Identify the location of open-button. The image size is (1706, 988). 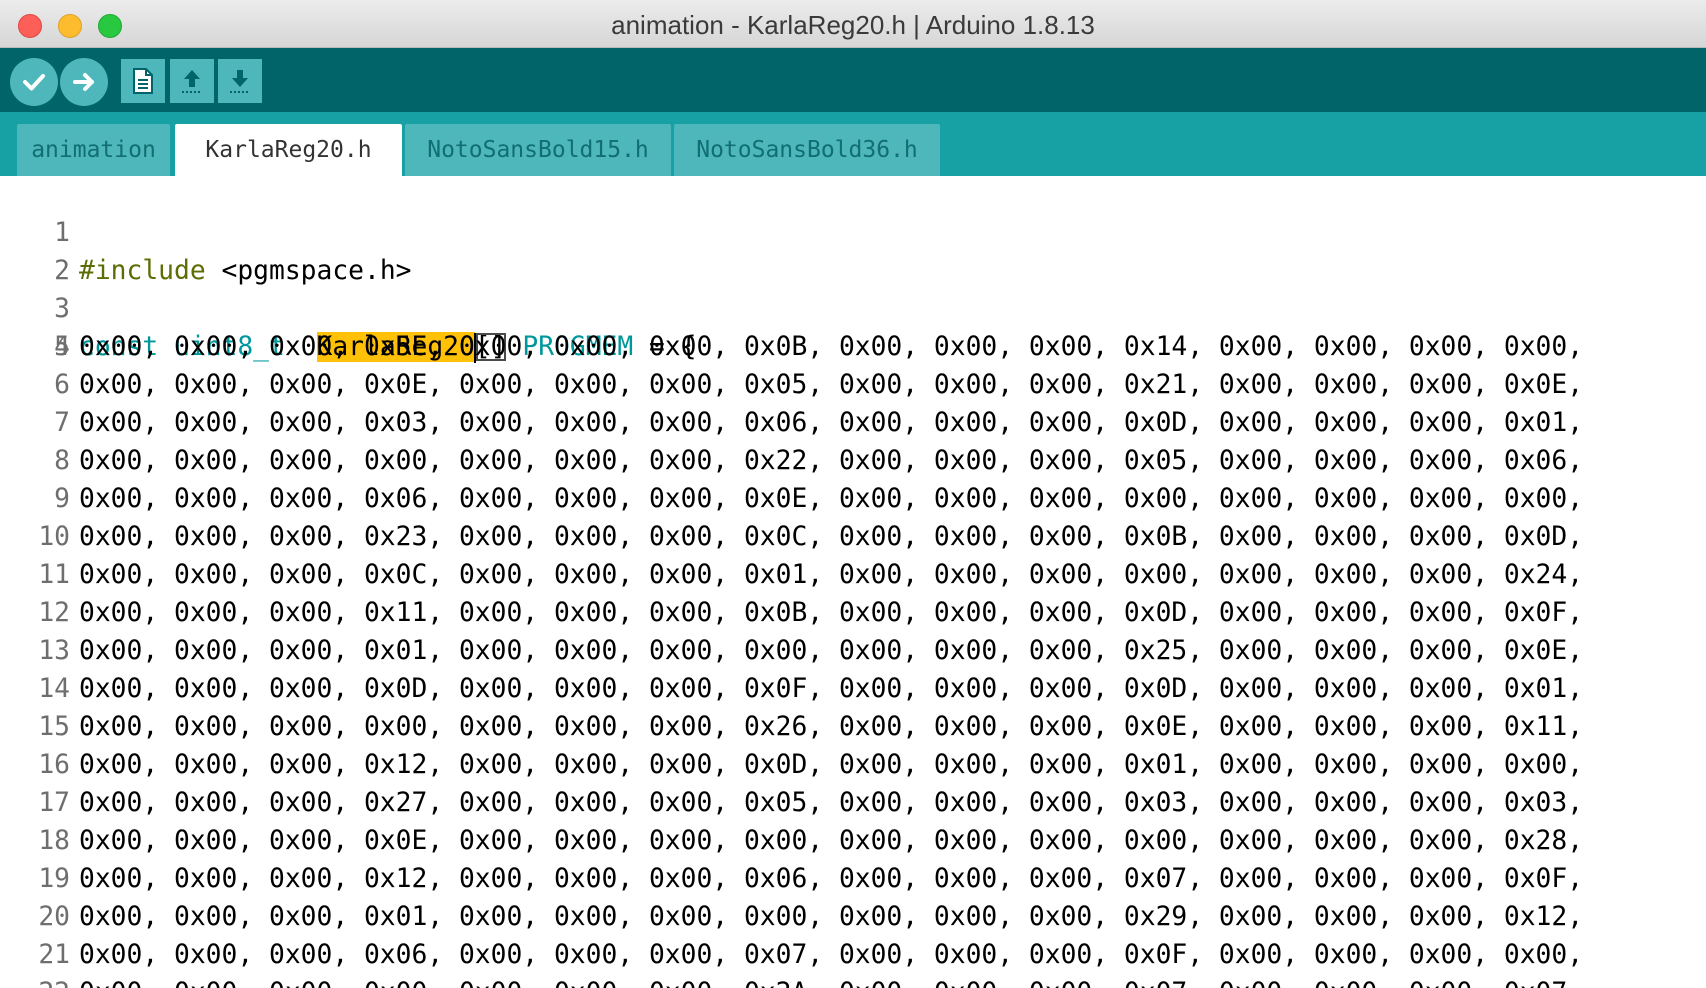
(192, 81).